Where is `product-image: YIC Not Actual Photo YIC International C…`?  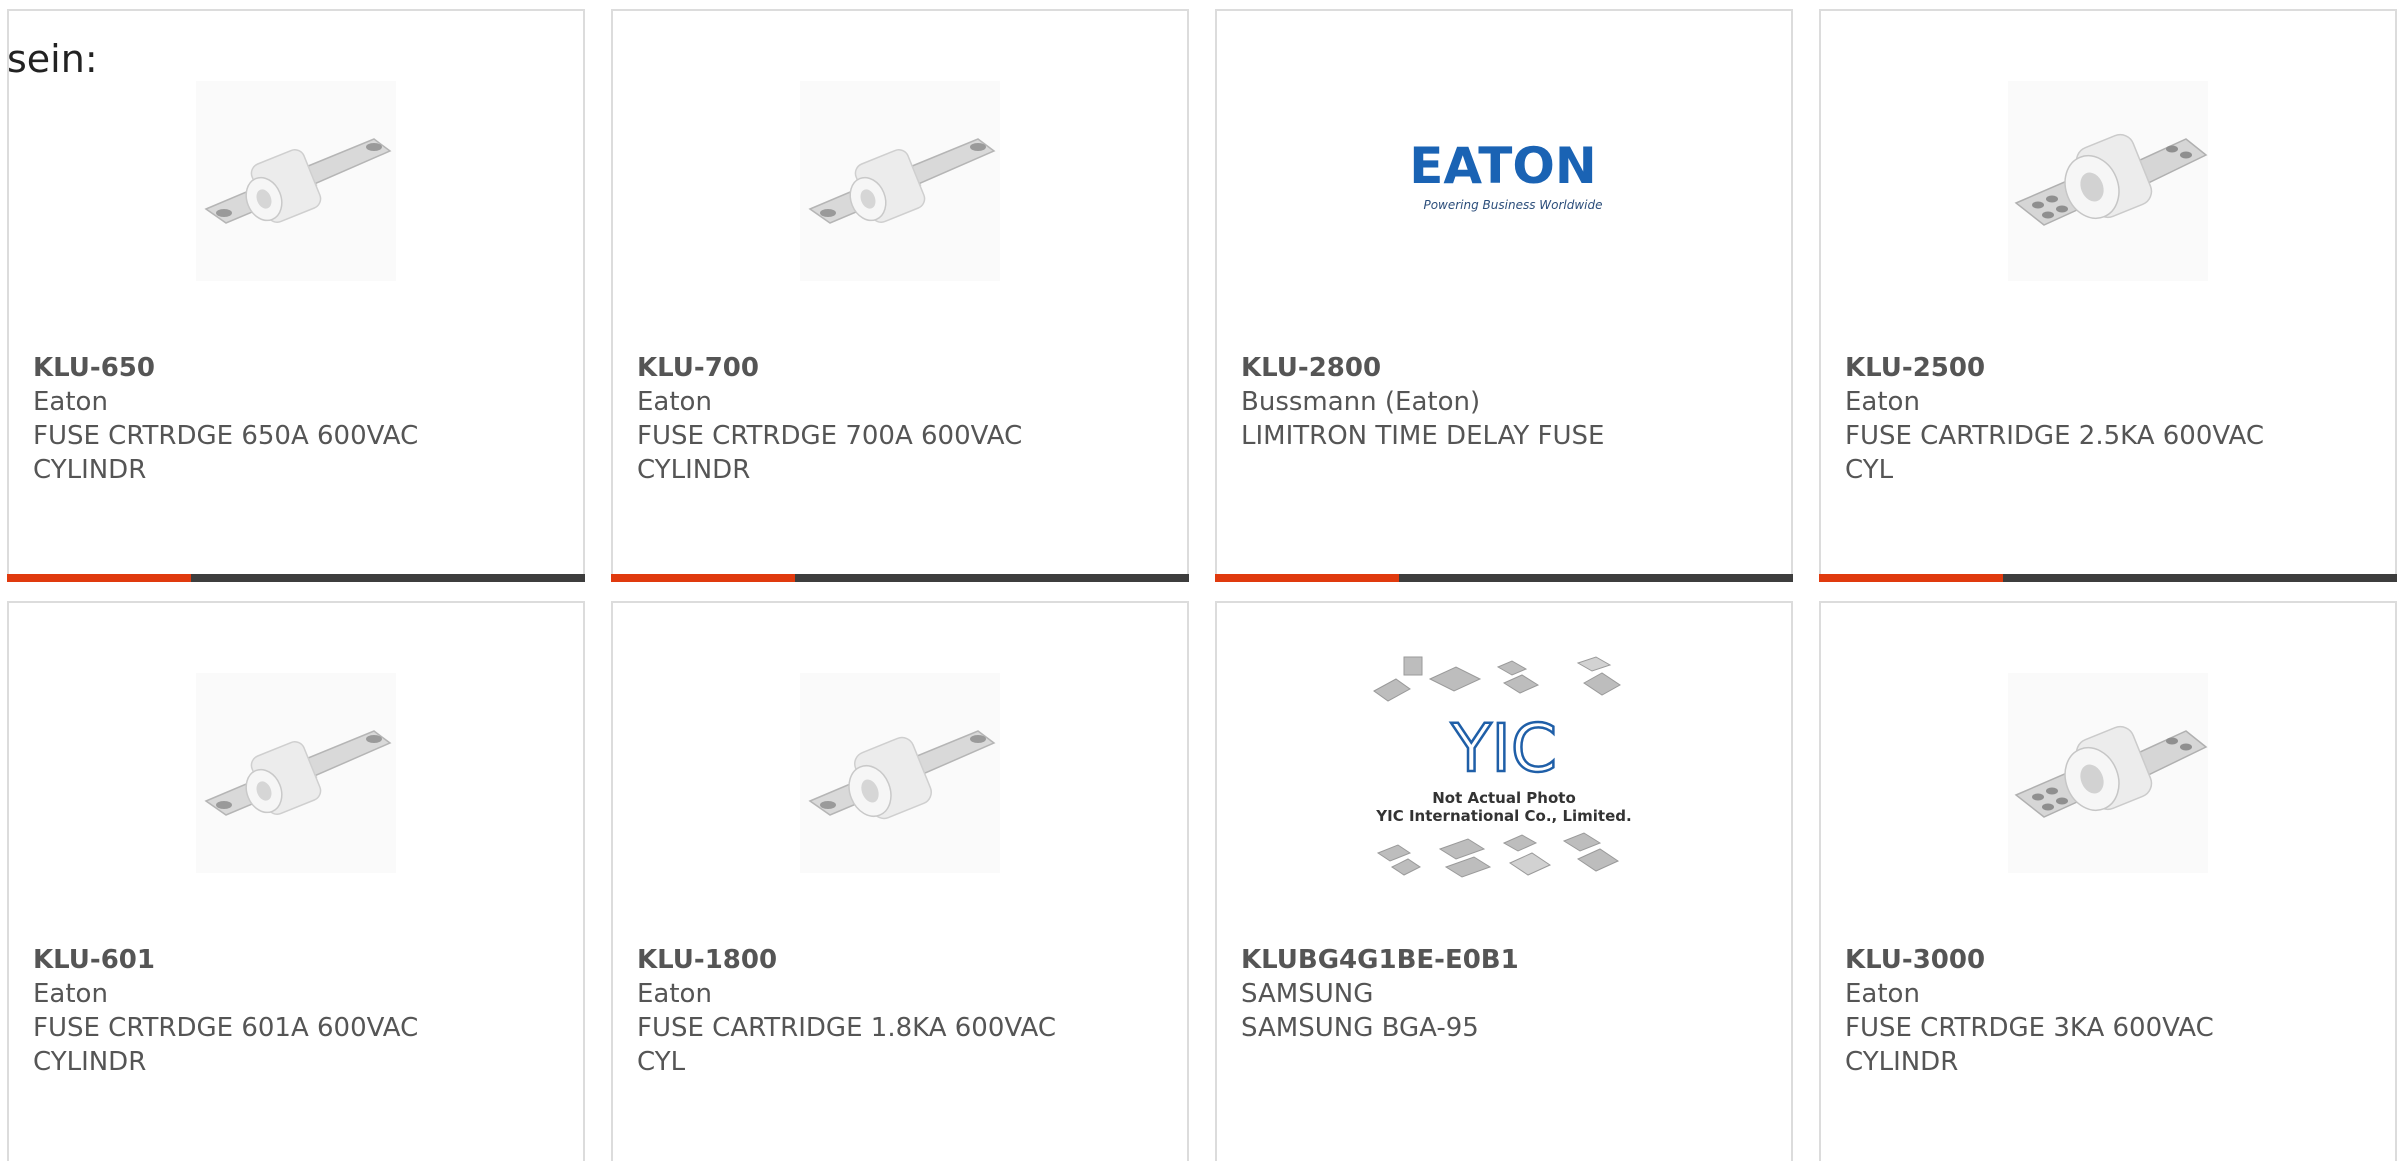
product-image: YIC Not Actual Photo YIC International C… is located at coordinates (1504, 767).